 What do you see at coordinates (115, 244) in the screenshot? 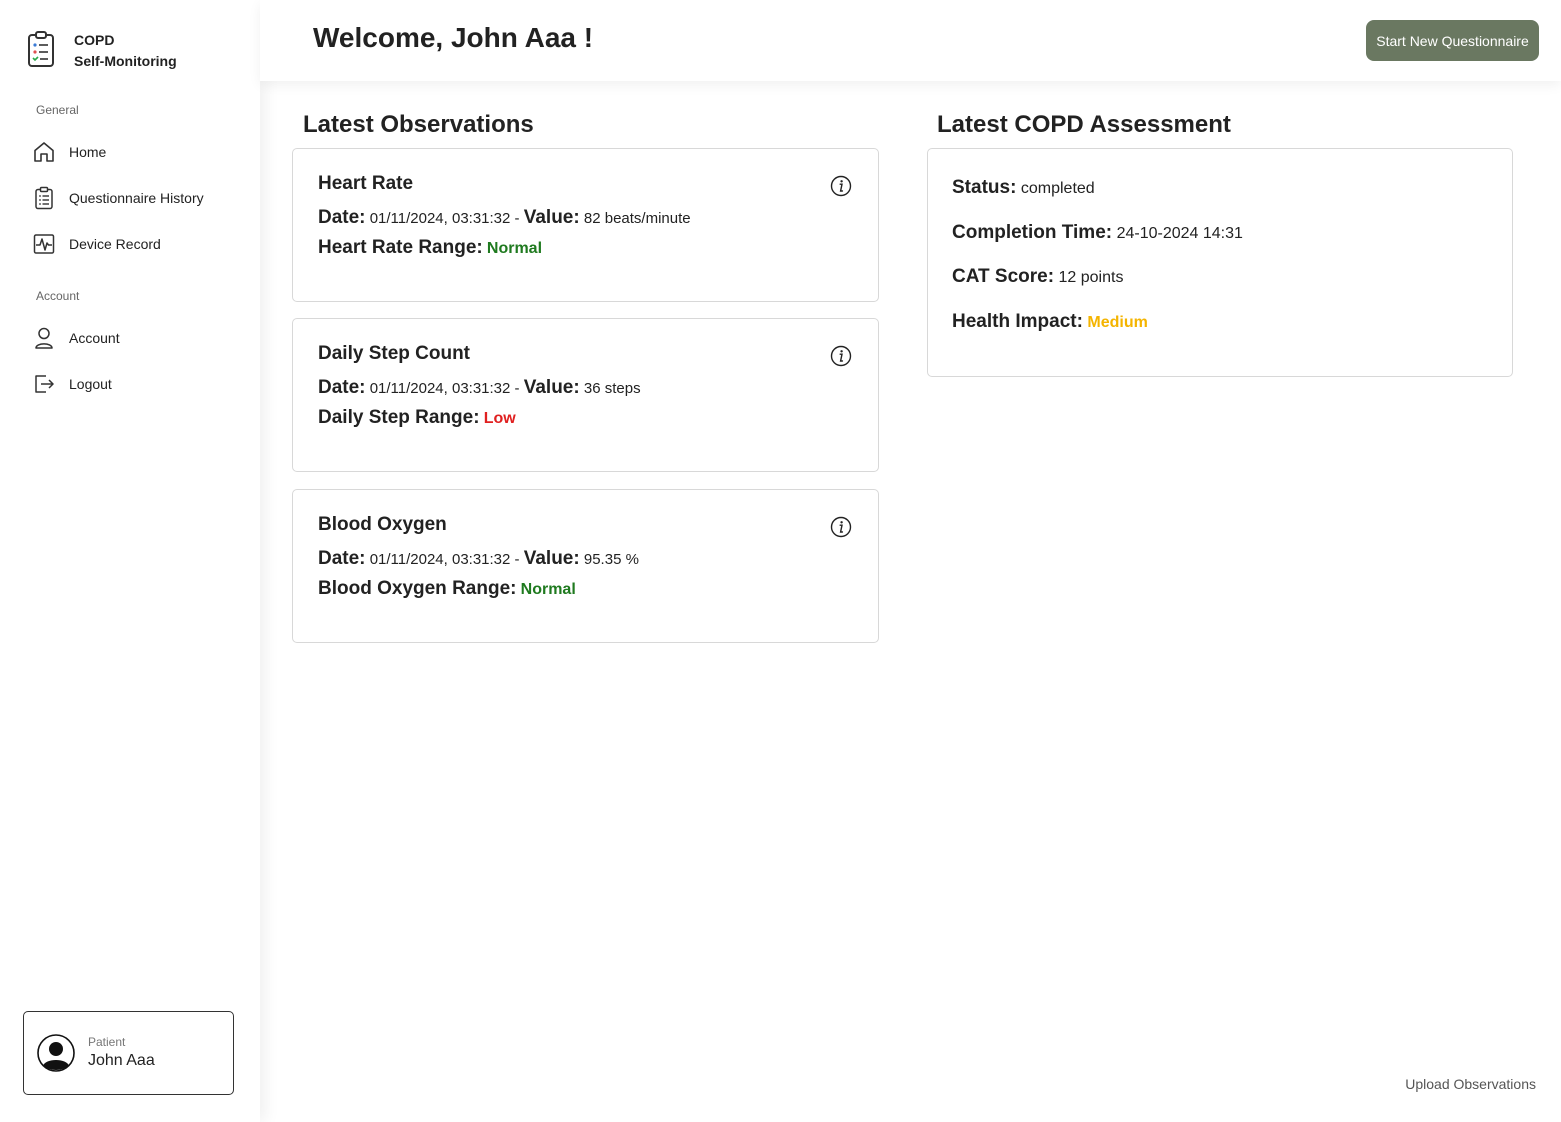
I see `sidebar-item-label: Device Record` at bounding box center [115, 244].